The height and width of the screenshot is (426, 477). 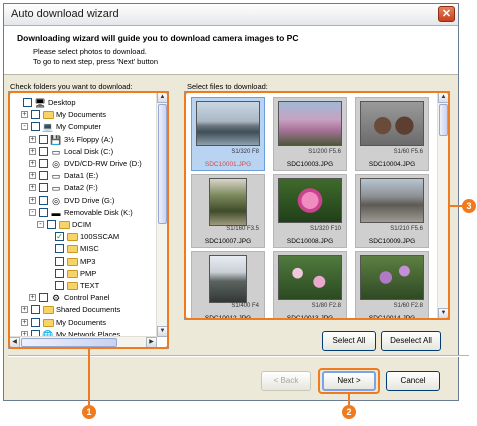 I want to click on window-title: Auto download wizard, so click(x=65, y=14).